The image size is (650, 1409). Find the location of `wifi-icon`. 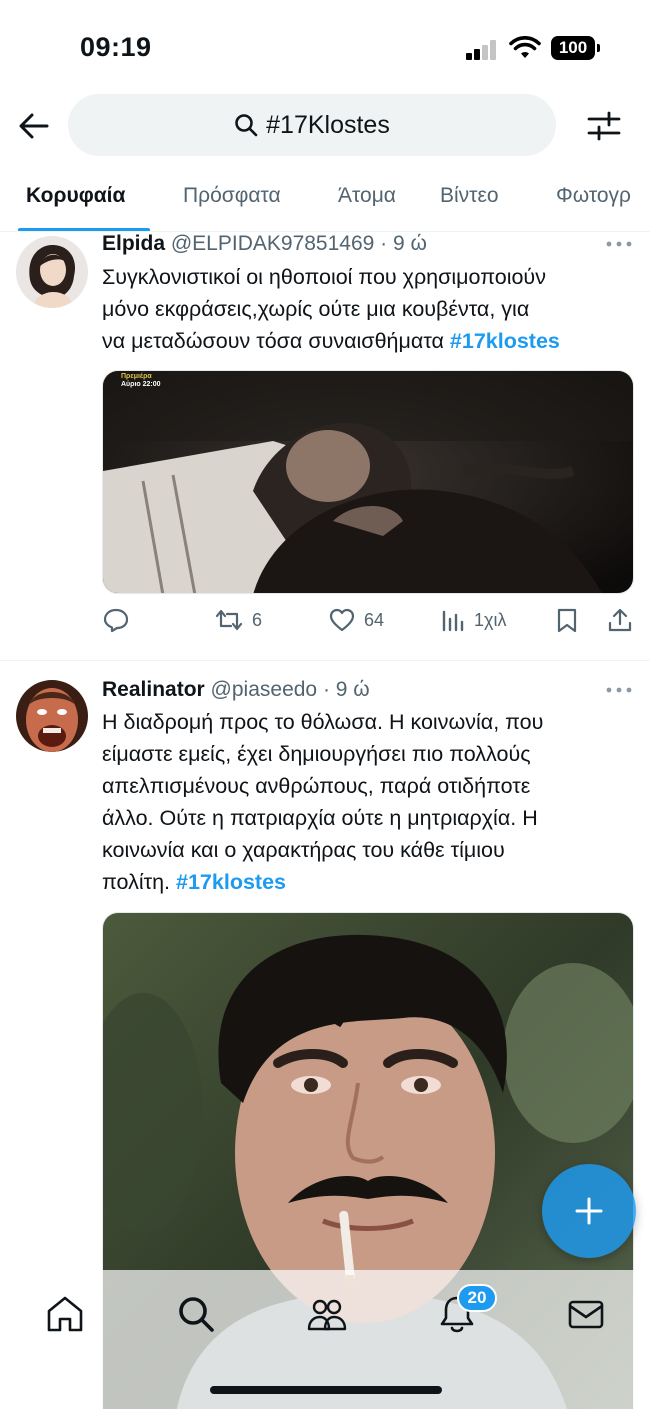

wifi-icon is located at coordinates (525, 47).